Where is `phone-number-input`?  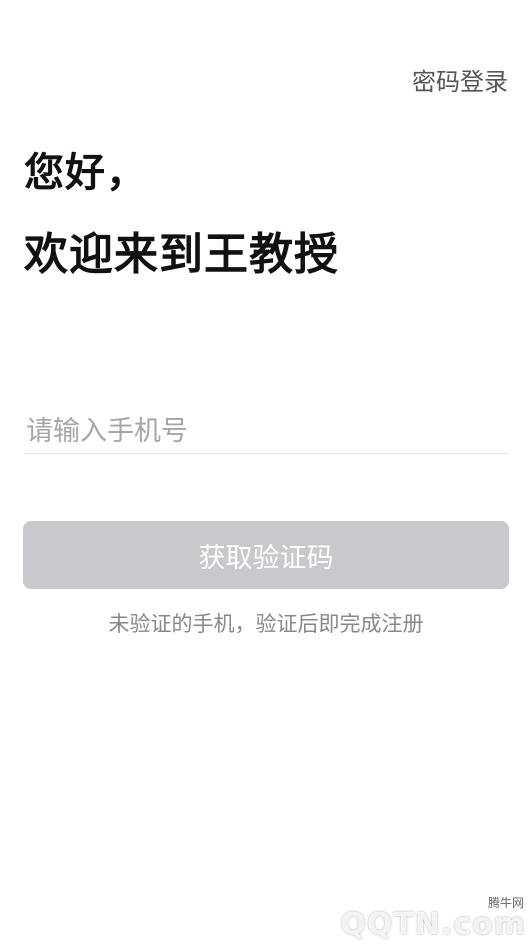
phone-number-input is located at coordinates (266, 432).